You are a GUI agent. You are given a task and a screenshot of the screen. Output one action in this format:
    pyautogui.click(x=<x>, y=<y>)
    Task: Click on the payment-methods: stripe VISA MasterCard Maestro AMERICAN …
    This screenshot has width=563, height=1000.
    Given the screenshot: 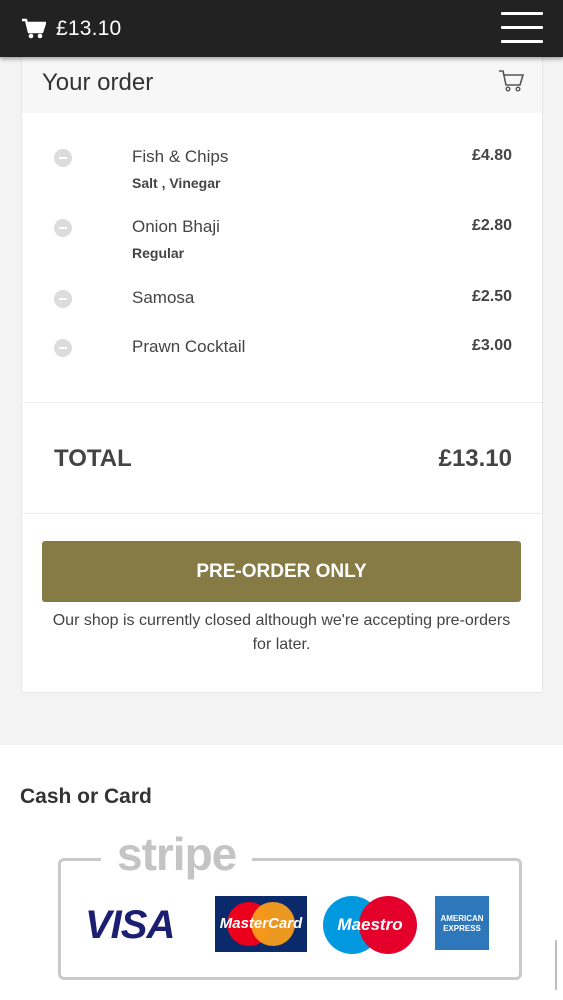 What is the action you would take?
    pyautogui.click(x=290, y=903)
    